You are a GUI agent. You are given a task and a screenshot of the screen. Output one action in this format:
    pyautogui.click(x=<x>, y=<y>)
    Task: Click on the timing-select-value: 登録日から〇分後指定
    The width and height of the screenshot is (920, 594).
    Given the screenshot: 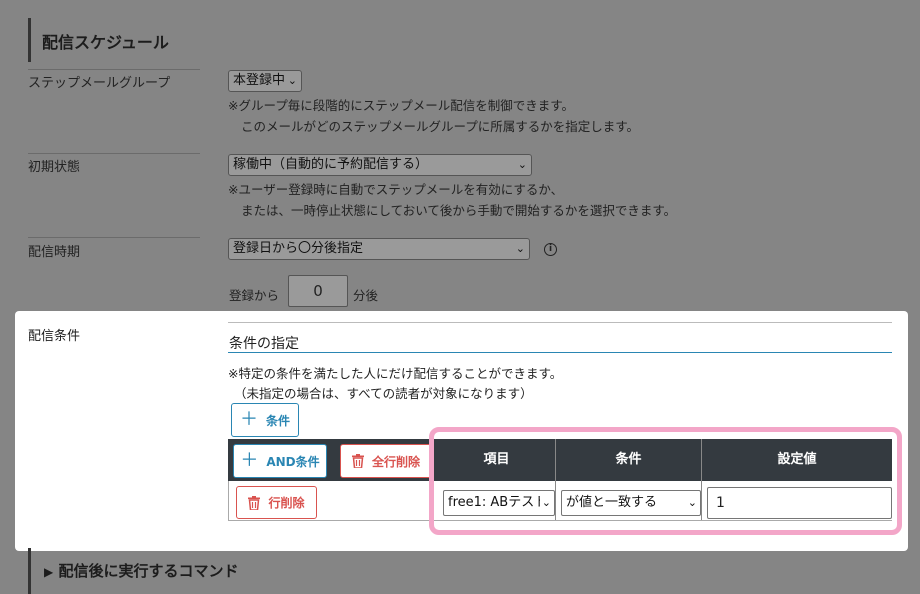 What is the action you would take?
    pyautogui.click(x=298, y=248)
    